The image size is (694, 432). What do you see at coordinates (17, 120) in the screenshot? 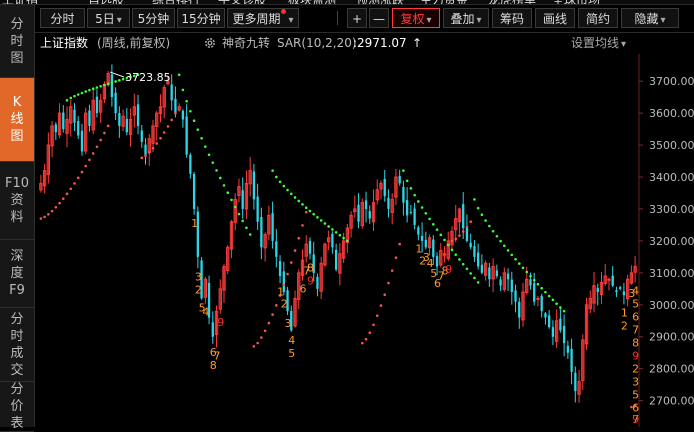
I see `sidebar-tab: K 线 图` at bounding box center [17, 120].